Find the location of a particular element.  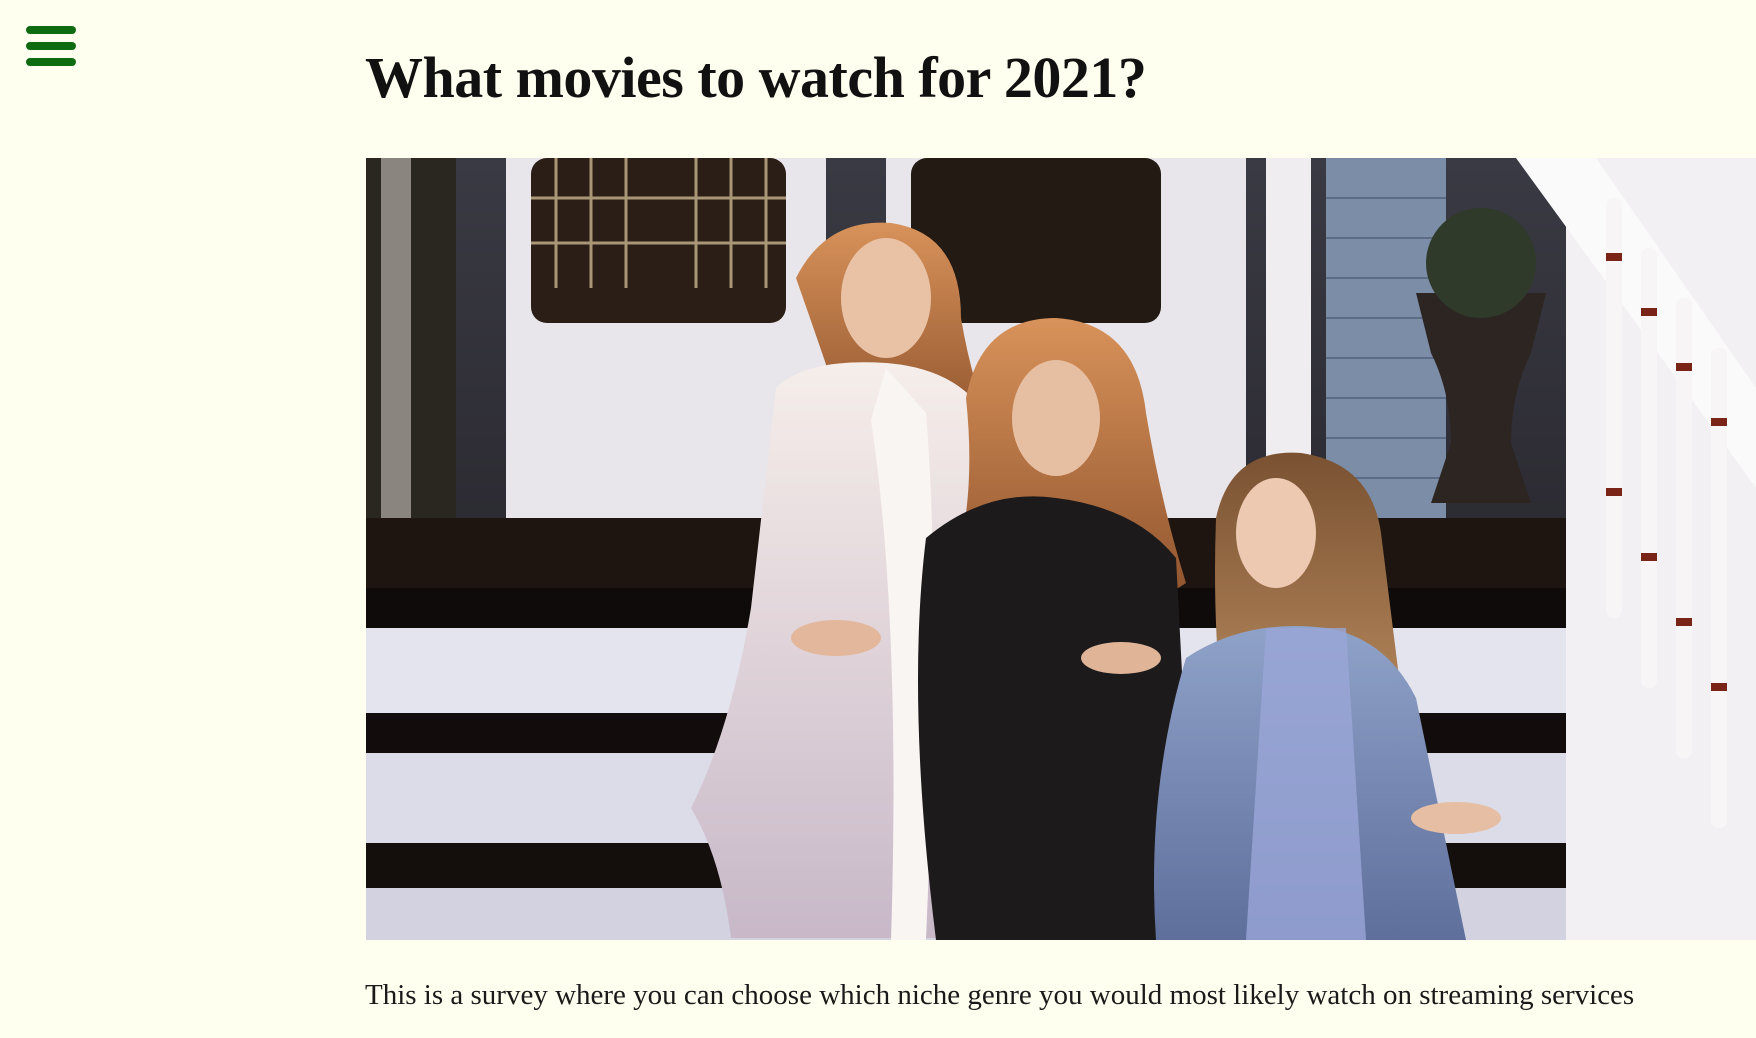

page-title: What movies to watch for 2021? is located at coordinates (756, 77).